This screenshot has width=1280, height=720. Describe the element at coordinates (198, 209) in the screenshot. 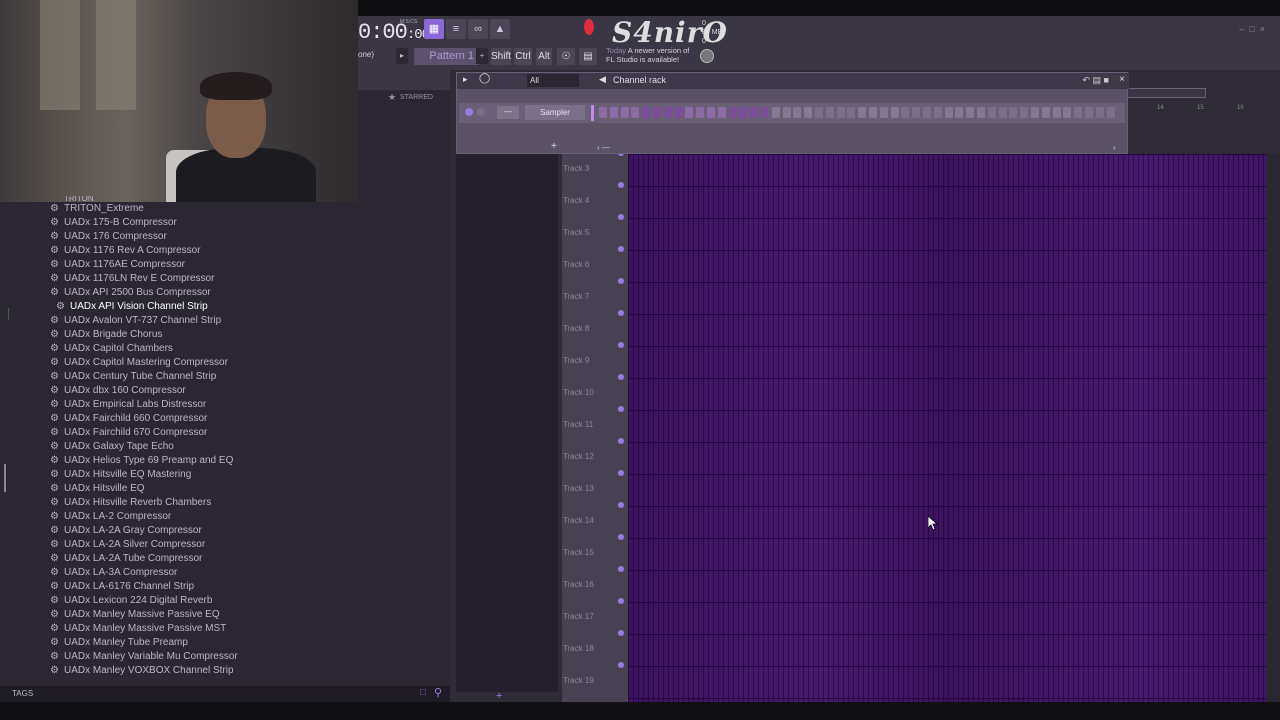

I see `plugin-list-item: ⚙ TRITON_Extreme` at that location.